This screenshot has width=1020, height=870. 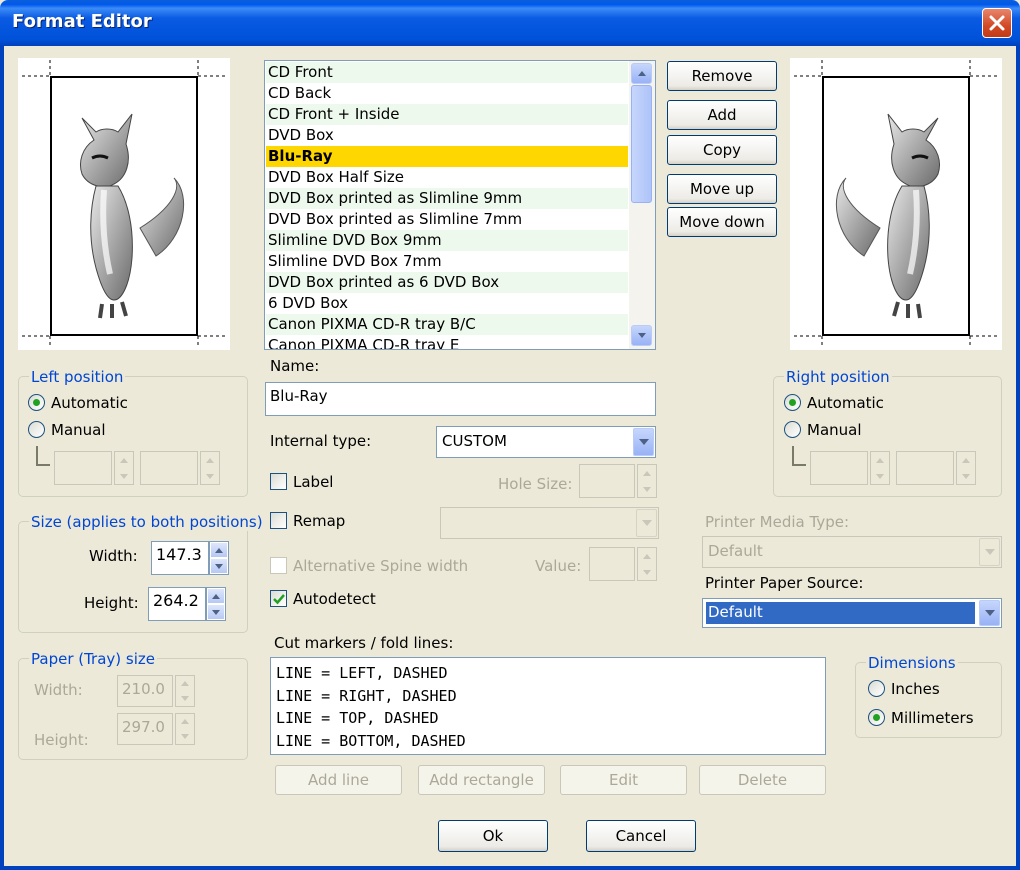 What do you see at coordinates (357, 718) in the screenshot?
I see `cut-line: LINE = TOP, DASHED` at bounding box center [357, 718].